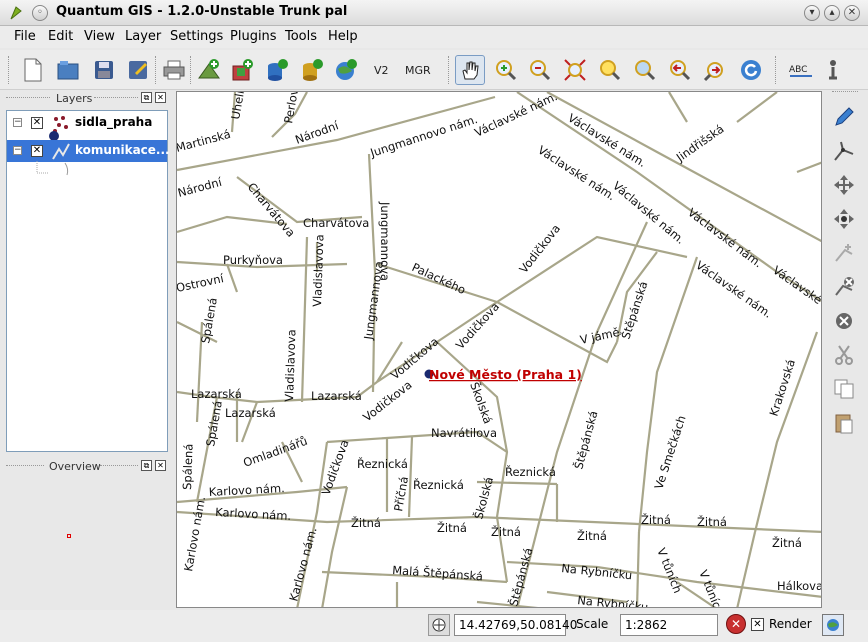 The width and height of the screenshot is (868, 642). Describe the element at coordinates (387, 401) in the screenshot. I see `street-label: Vodičkova` at that location.